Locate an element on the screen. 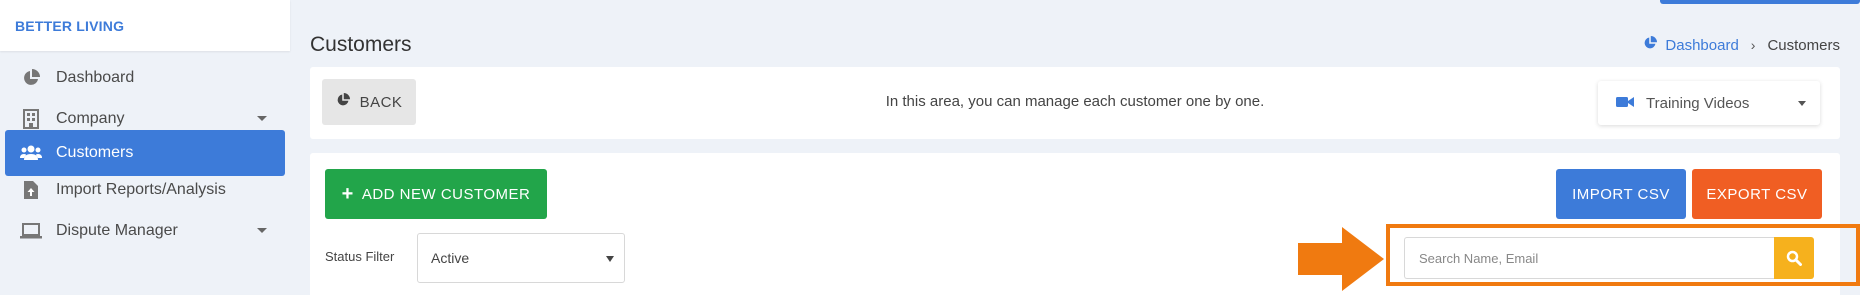 Image resolution: width=1860 pixels, height=295 pixels. status-filter-label: Status Filter is located at coordinates (360, 256).